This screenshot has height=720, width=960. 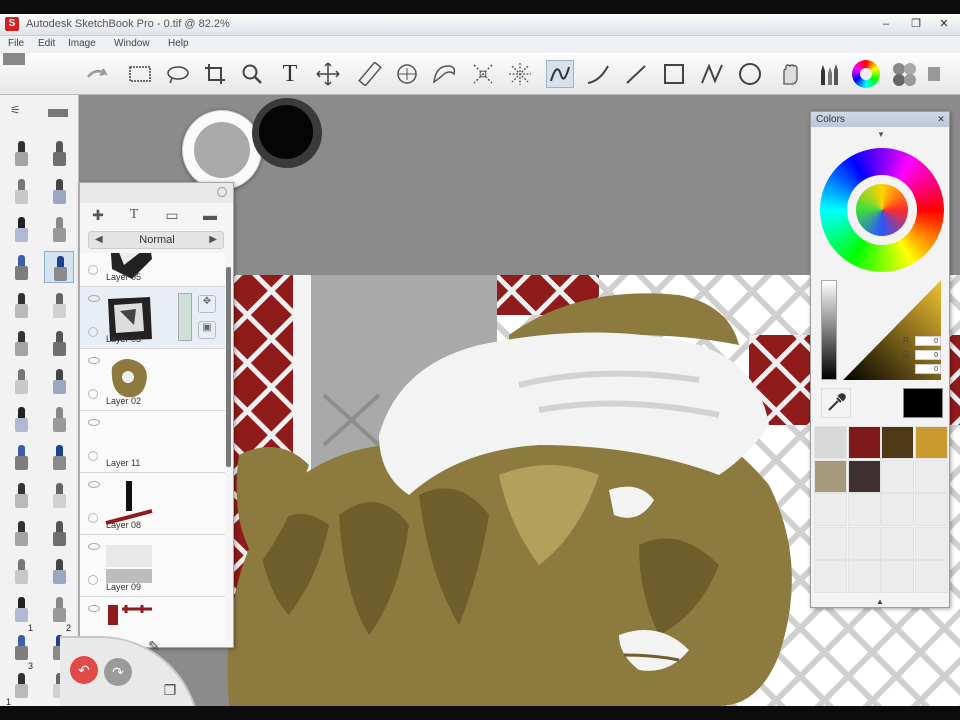 I want to click on layer-row: Layer 02, so click(x=152, y=380).